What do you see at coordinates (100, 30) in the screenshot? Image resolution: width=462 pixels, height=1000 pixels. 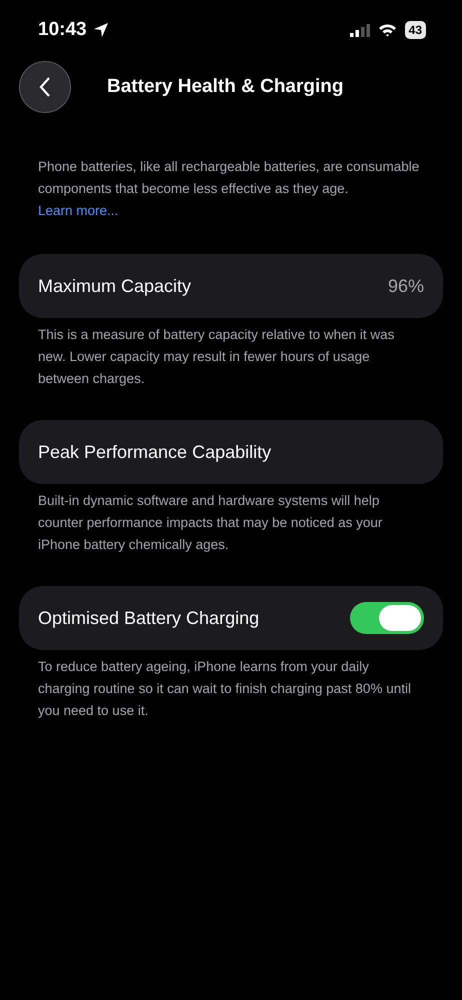 I see `location-arrow-icon` at bounding box center [100, 30].